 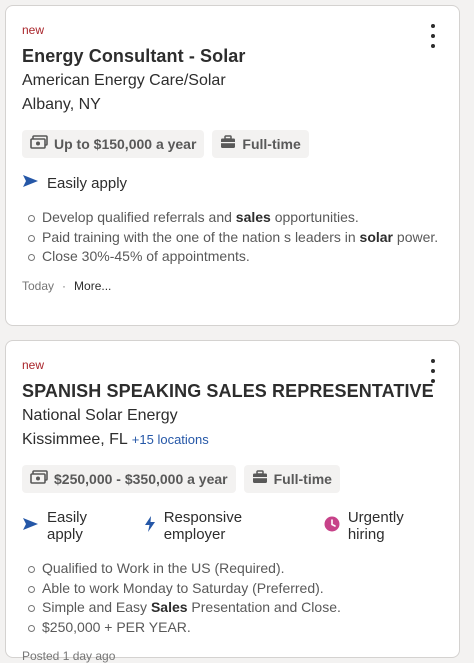 What do you see at coordinates (232, 440) in the screenshot?
I see `job-location: Kissimmee, FL +15 locations` at bounding box center [232, 440].